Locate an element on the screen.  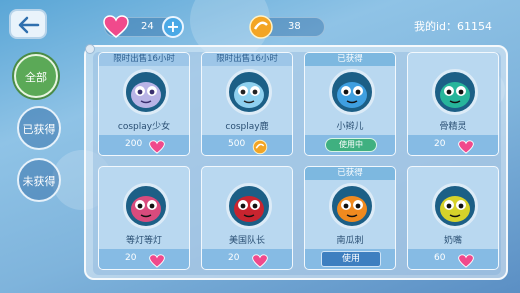
pet-card: 限时出售16小时 cosplay鹿 500 is located at coordinates (247, 104).